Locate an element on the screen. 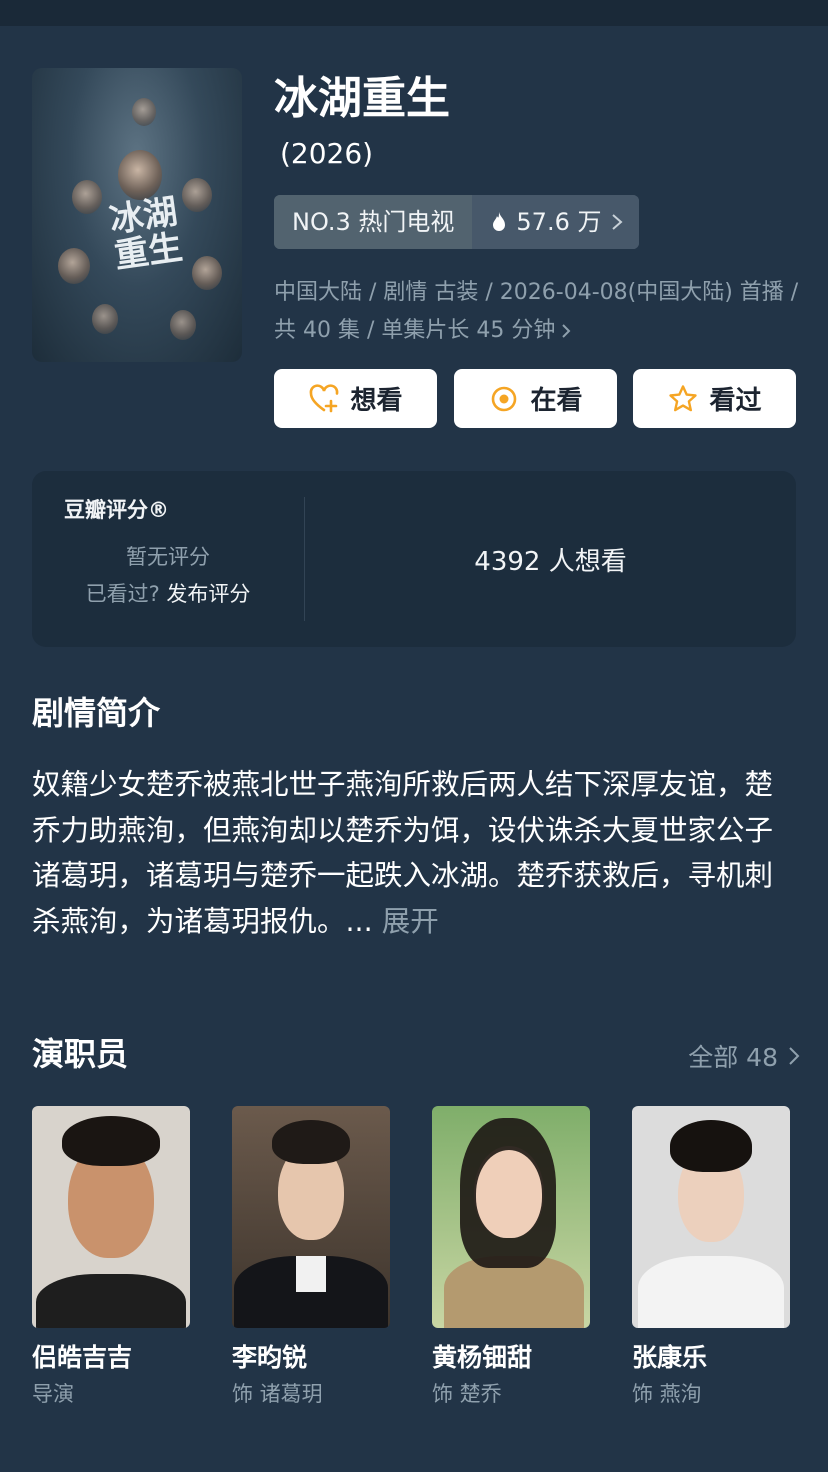  cast-role: 导演 is located at coordinates (53, 1394).